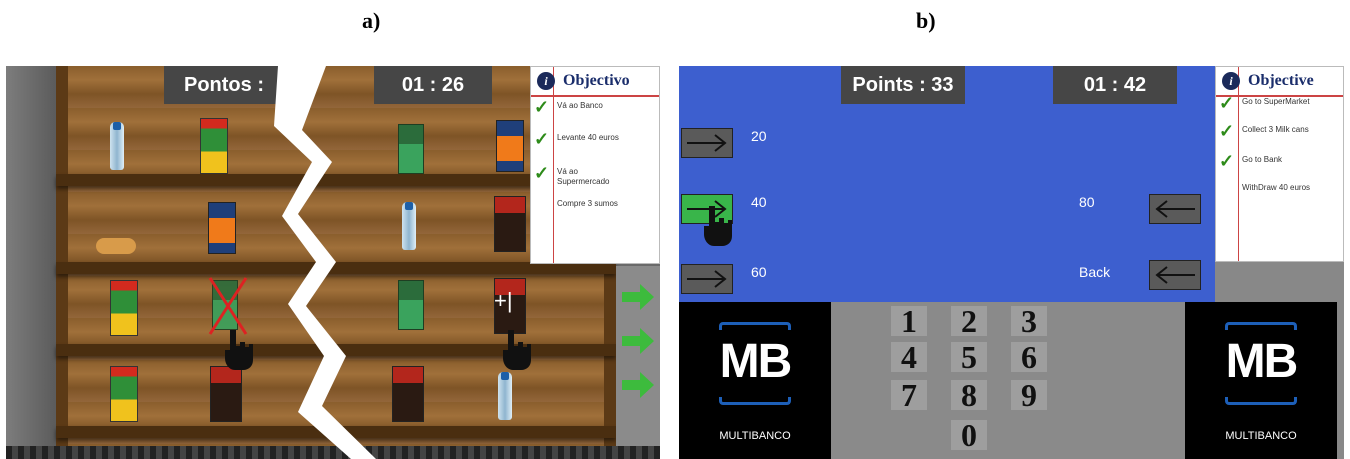  I want to click on withdraw-20-button, so click(707, 143).